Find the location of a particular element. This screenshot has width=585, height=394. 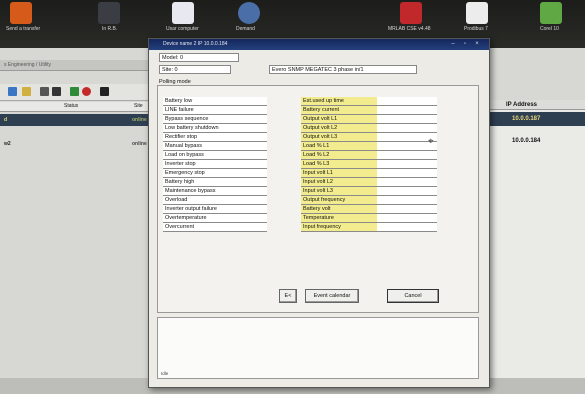

computer-app-icon is located at coordinates (183, 13).